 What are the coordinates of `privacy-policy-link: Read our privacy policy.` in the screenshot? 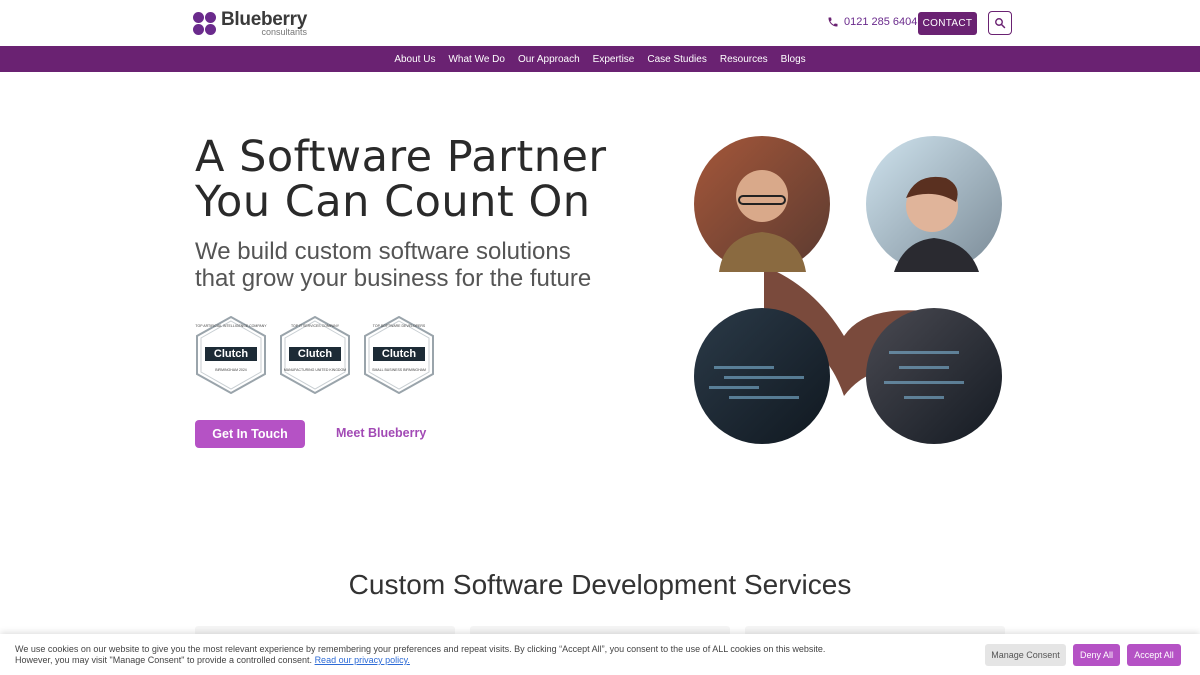 It's located at (362, 660).